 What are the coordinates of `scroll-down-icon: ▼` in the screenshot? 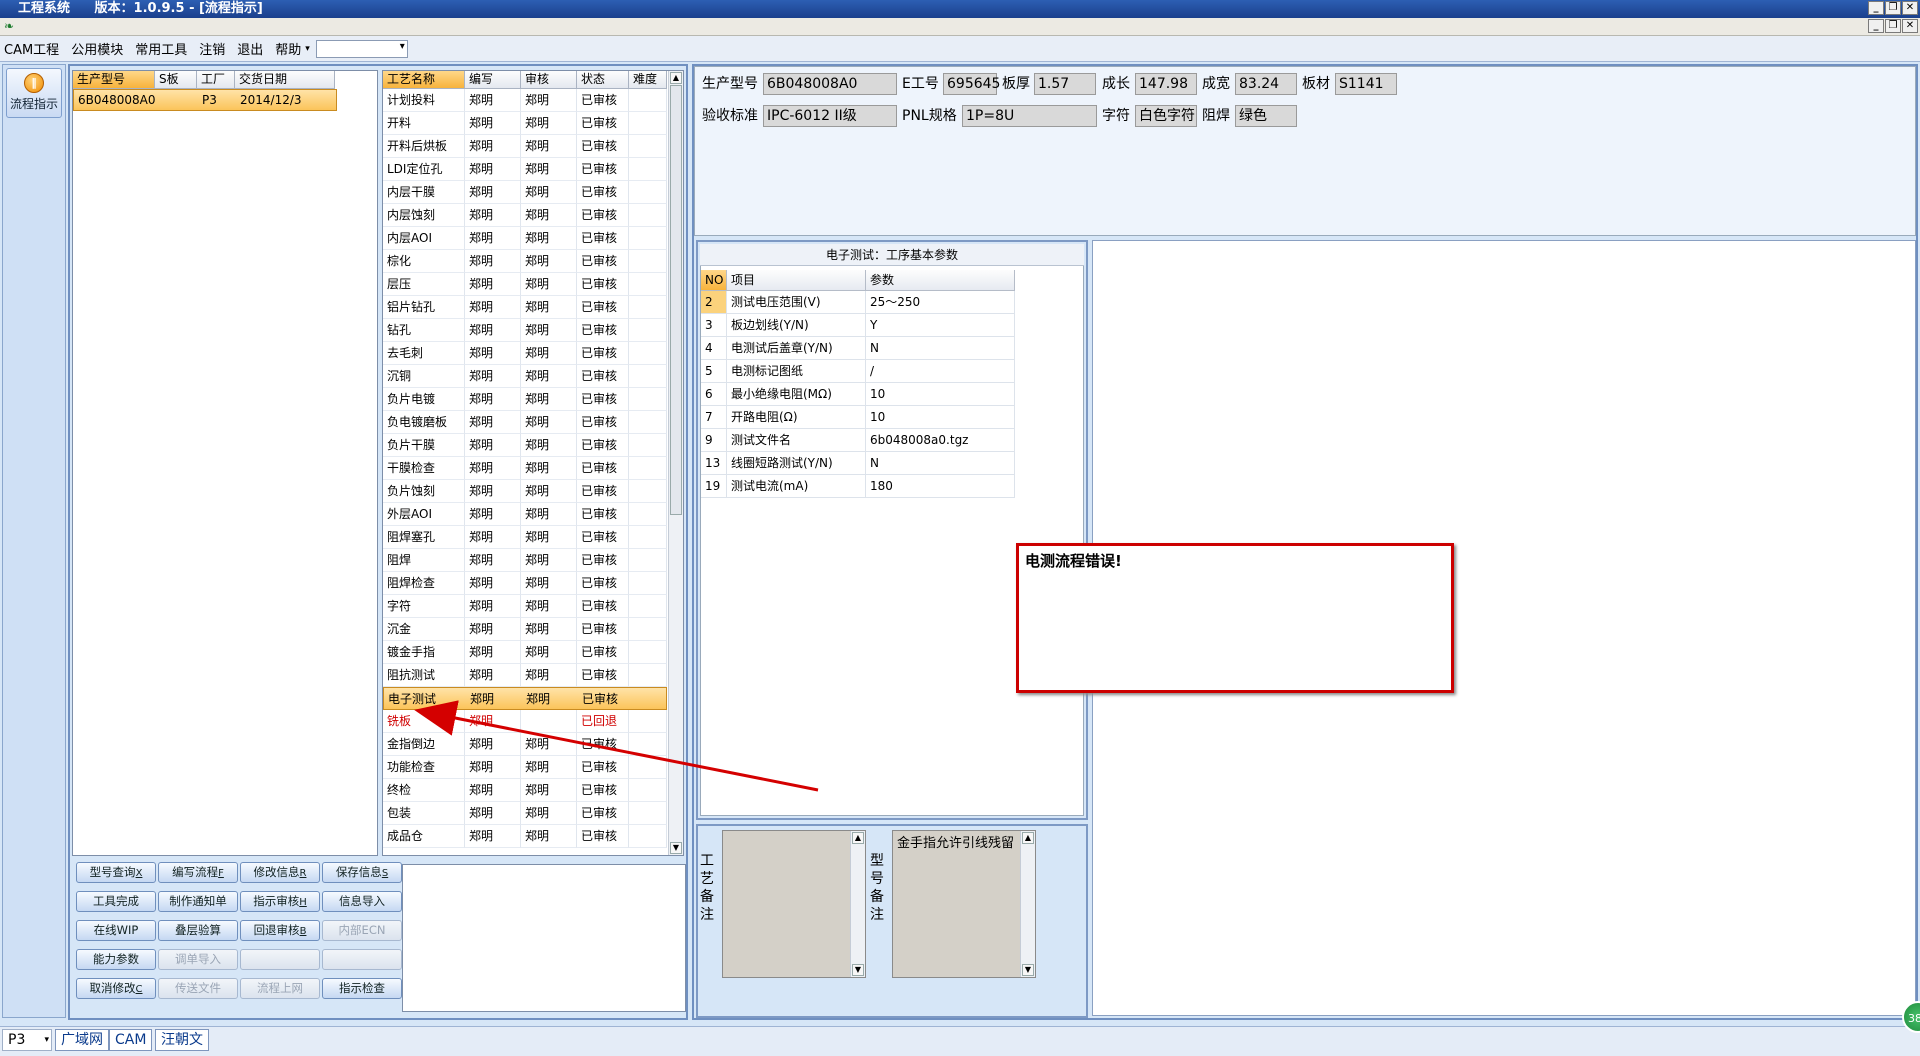 It's located at (676, 848).